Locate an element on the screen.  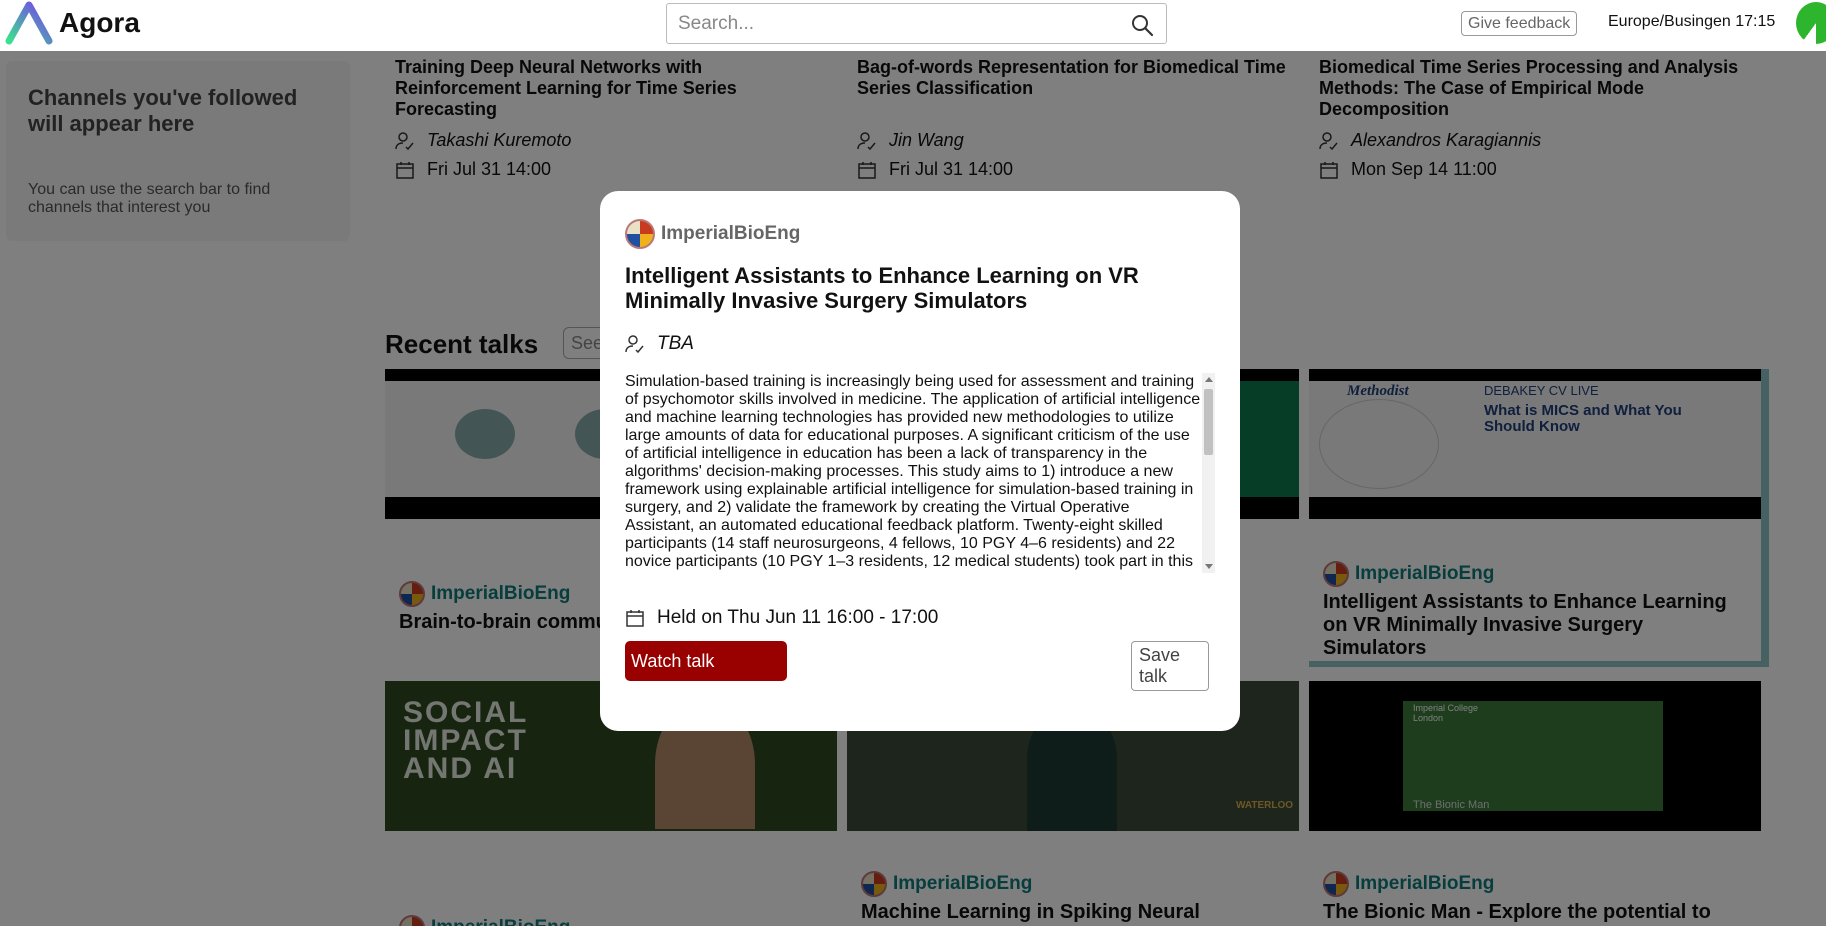
save-talk-button: Save talk is located at coordinates (1170, 666).